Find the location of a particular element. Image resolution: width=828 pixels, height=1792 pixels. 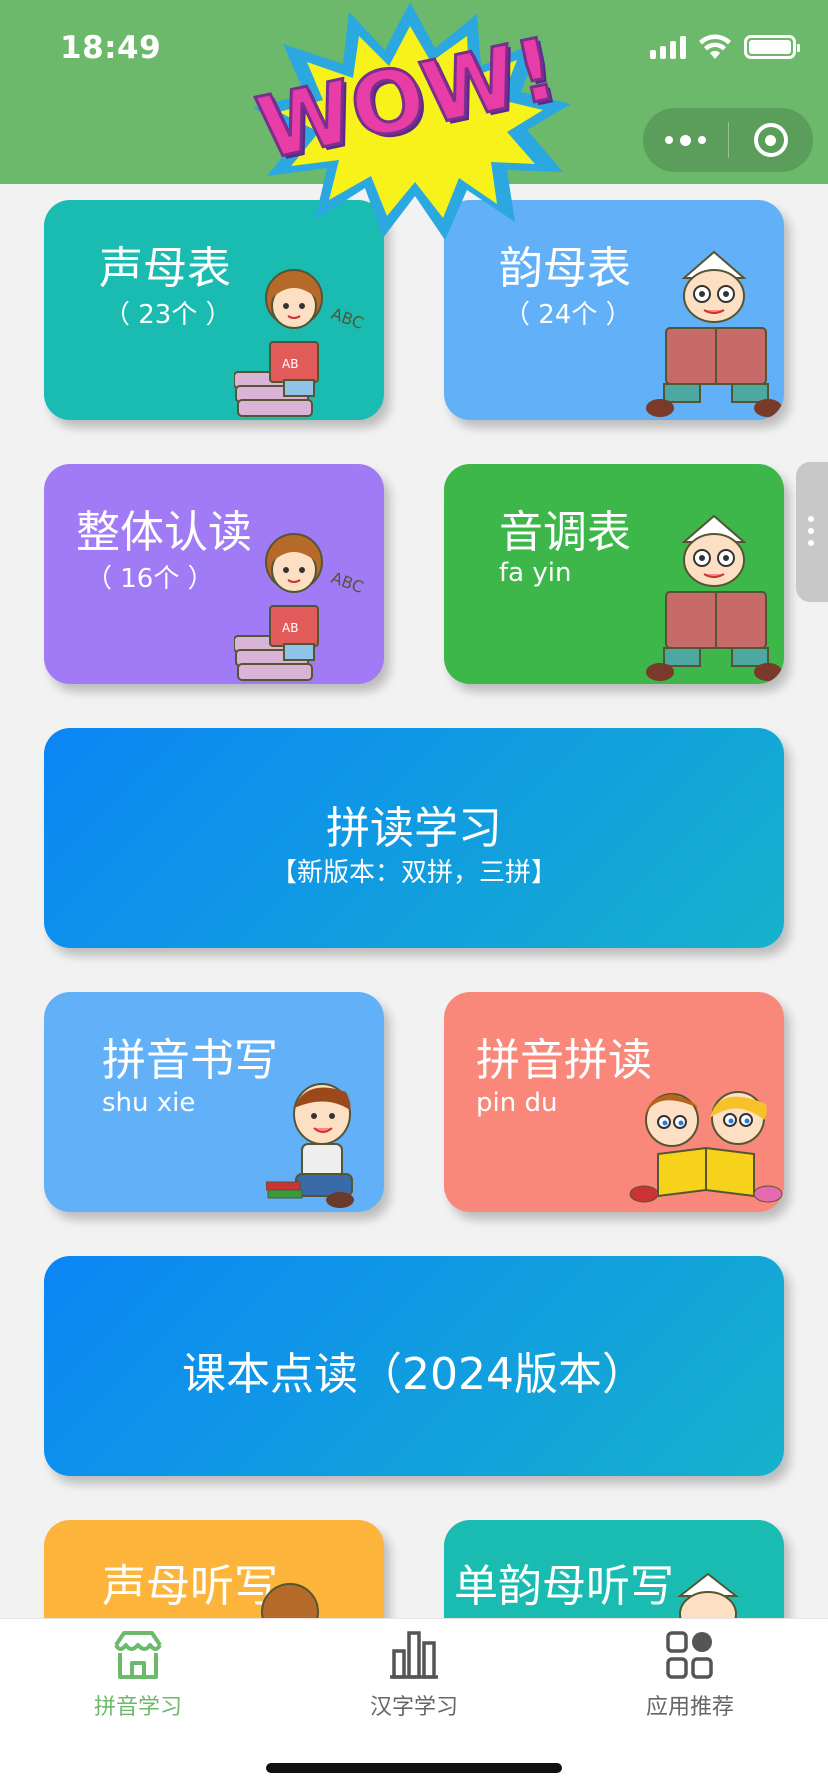

card-subtitle: shu xie is located at coordinates (149, 1103).